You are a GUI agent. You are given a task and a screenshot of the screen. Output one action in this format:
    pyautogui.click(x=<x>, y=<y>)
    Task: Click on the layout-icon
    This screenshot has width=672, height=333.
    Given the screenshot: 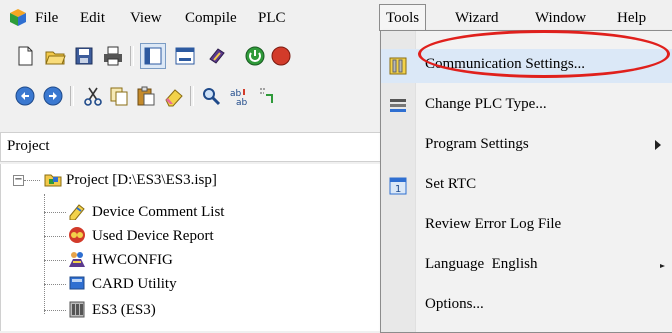 What is the action you would take?
    pyautogui.click(x=153, y=56)
    